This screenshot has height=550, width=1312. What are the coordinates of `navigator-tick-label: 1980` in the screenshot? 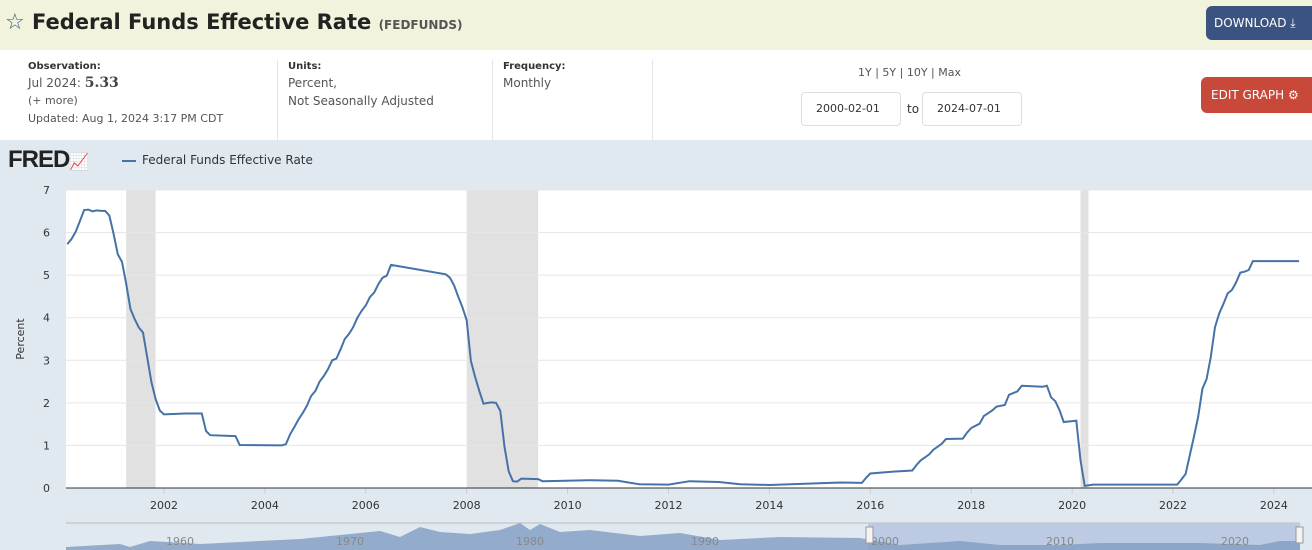 It's located at (530, 541).